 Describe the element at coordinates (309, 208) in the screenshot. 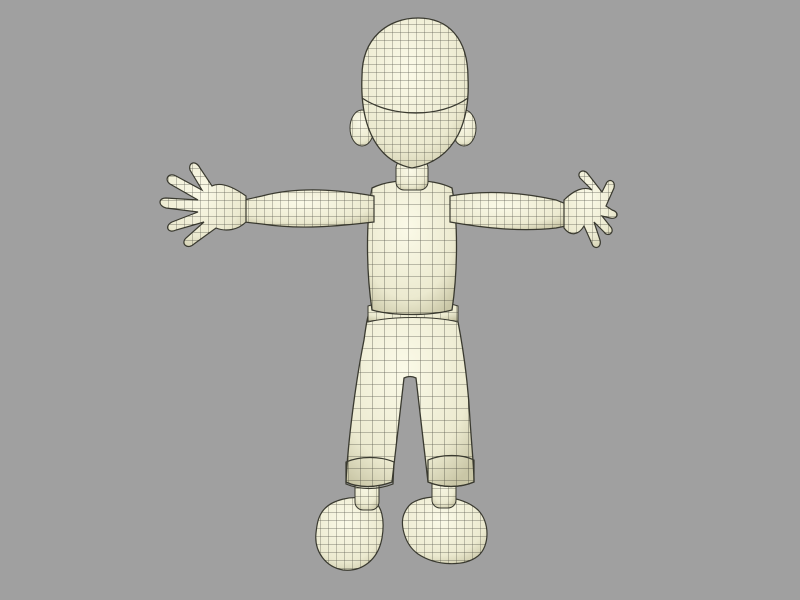

I see `left-arm` at that location.